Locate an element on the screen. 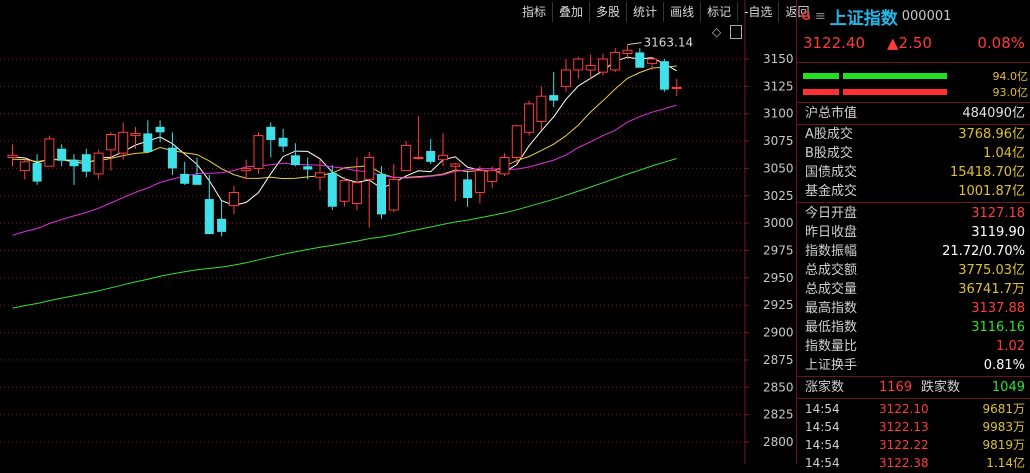  index-code: 000001 is located at coordinates (926, 16).